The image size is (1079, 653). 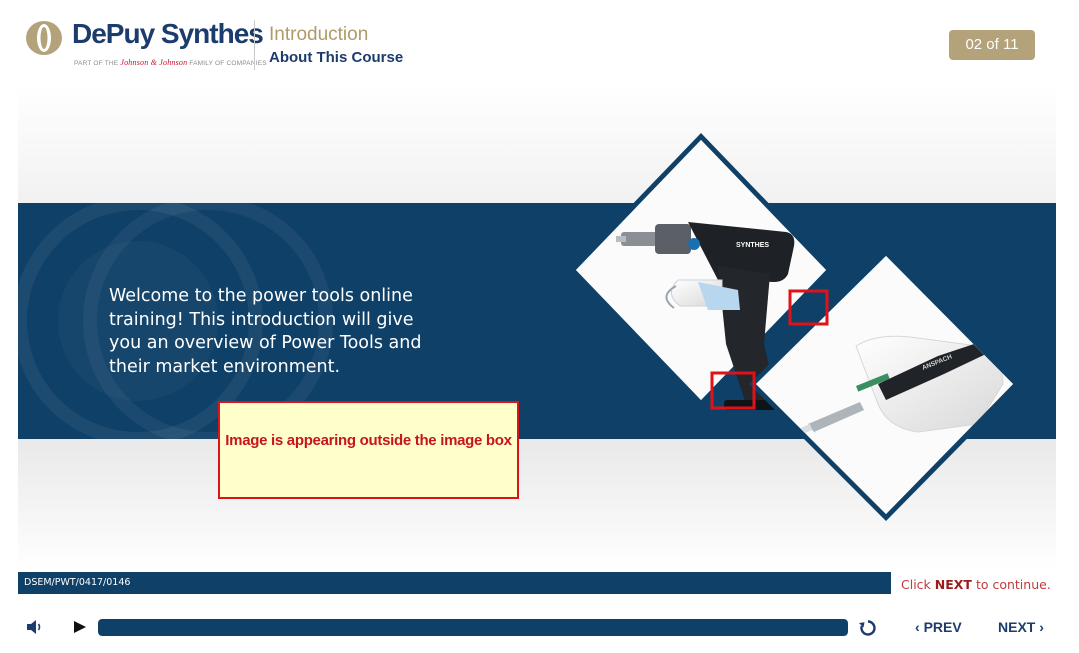 I want to click on progress-bar, so click(x=473, y=627).